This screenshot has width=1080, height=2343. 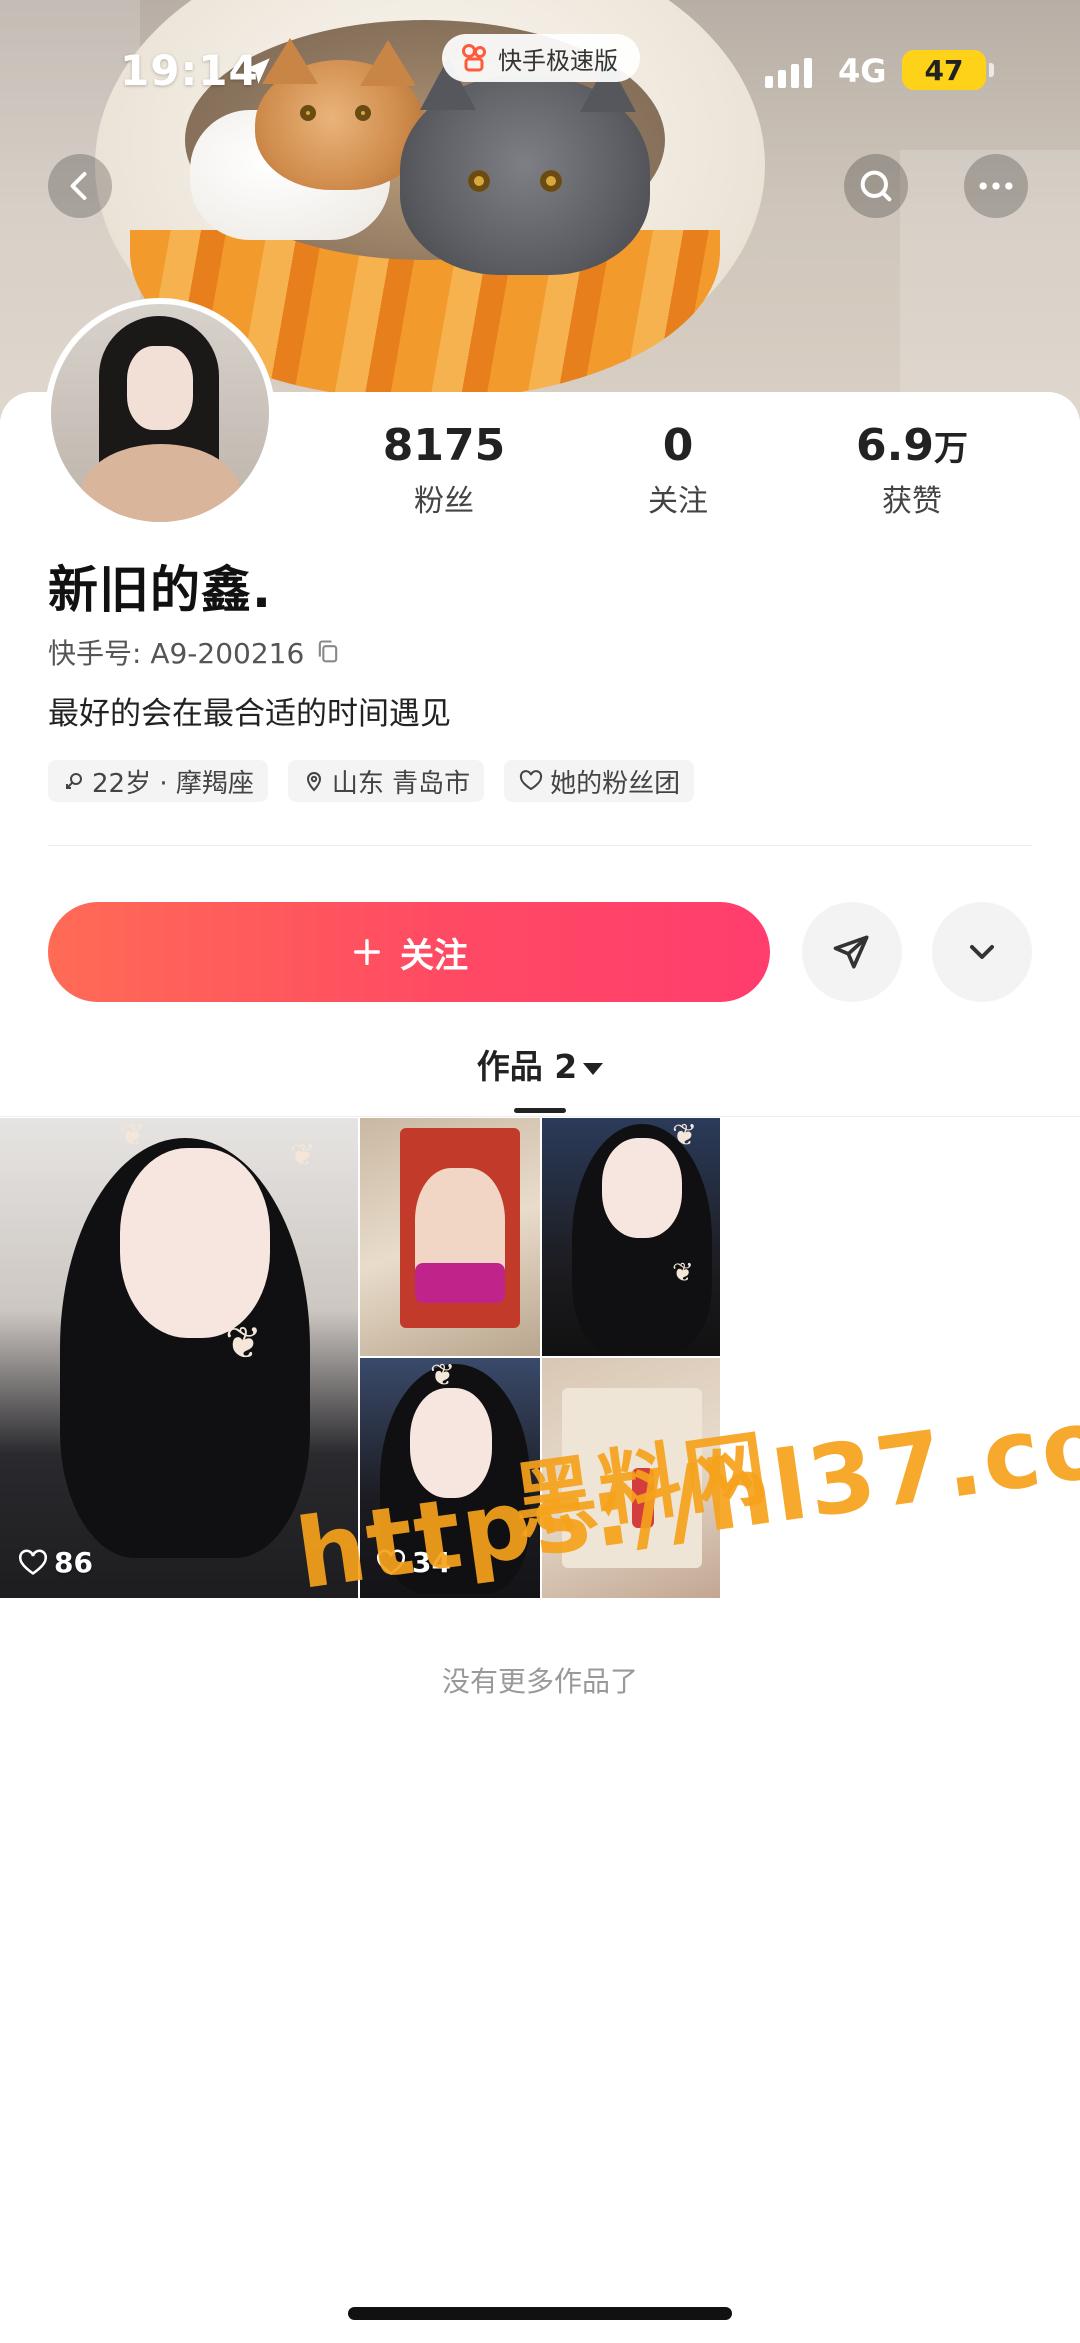 I want to click on work-thumbnail, so click(x=450, y=1237).